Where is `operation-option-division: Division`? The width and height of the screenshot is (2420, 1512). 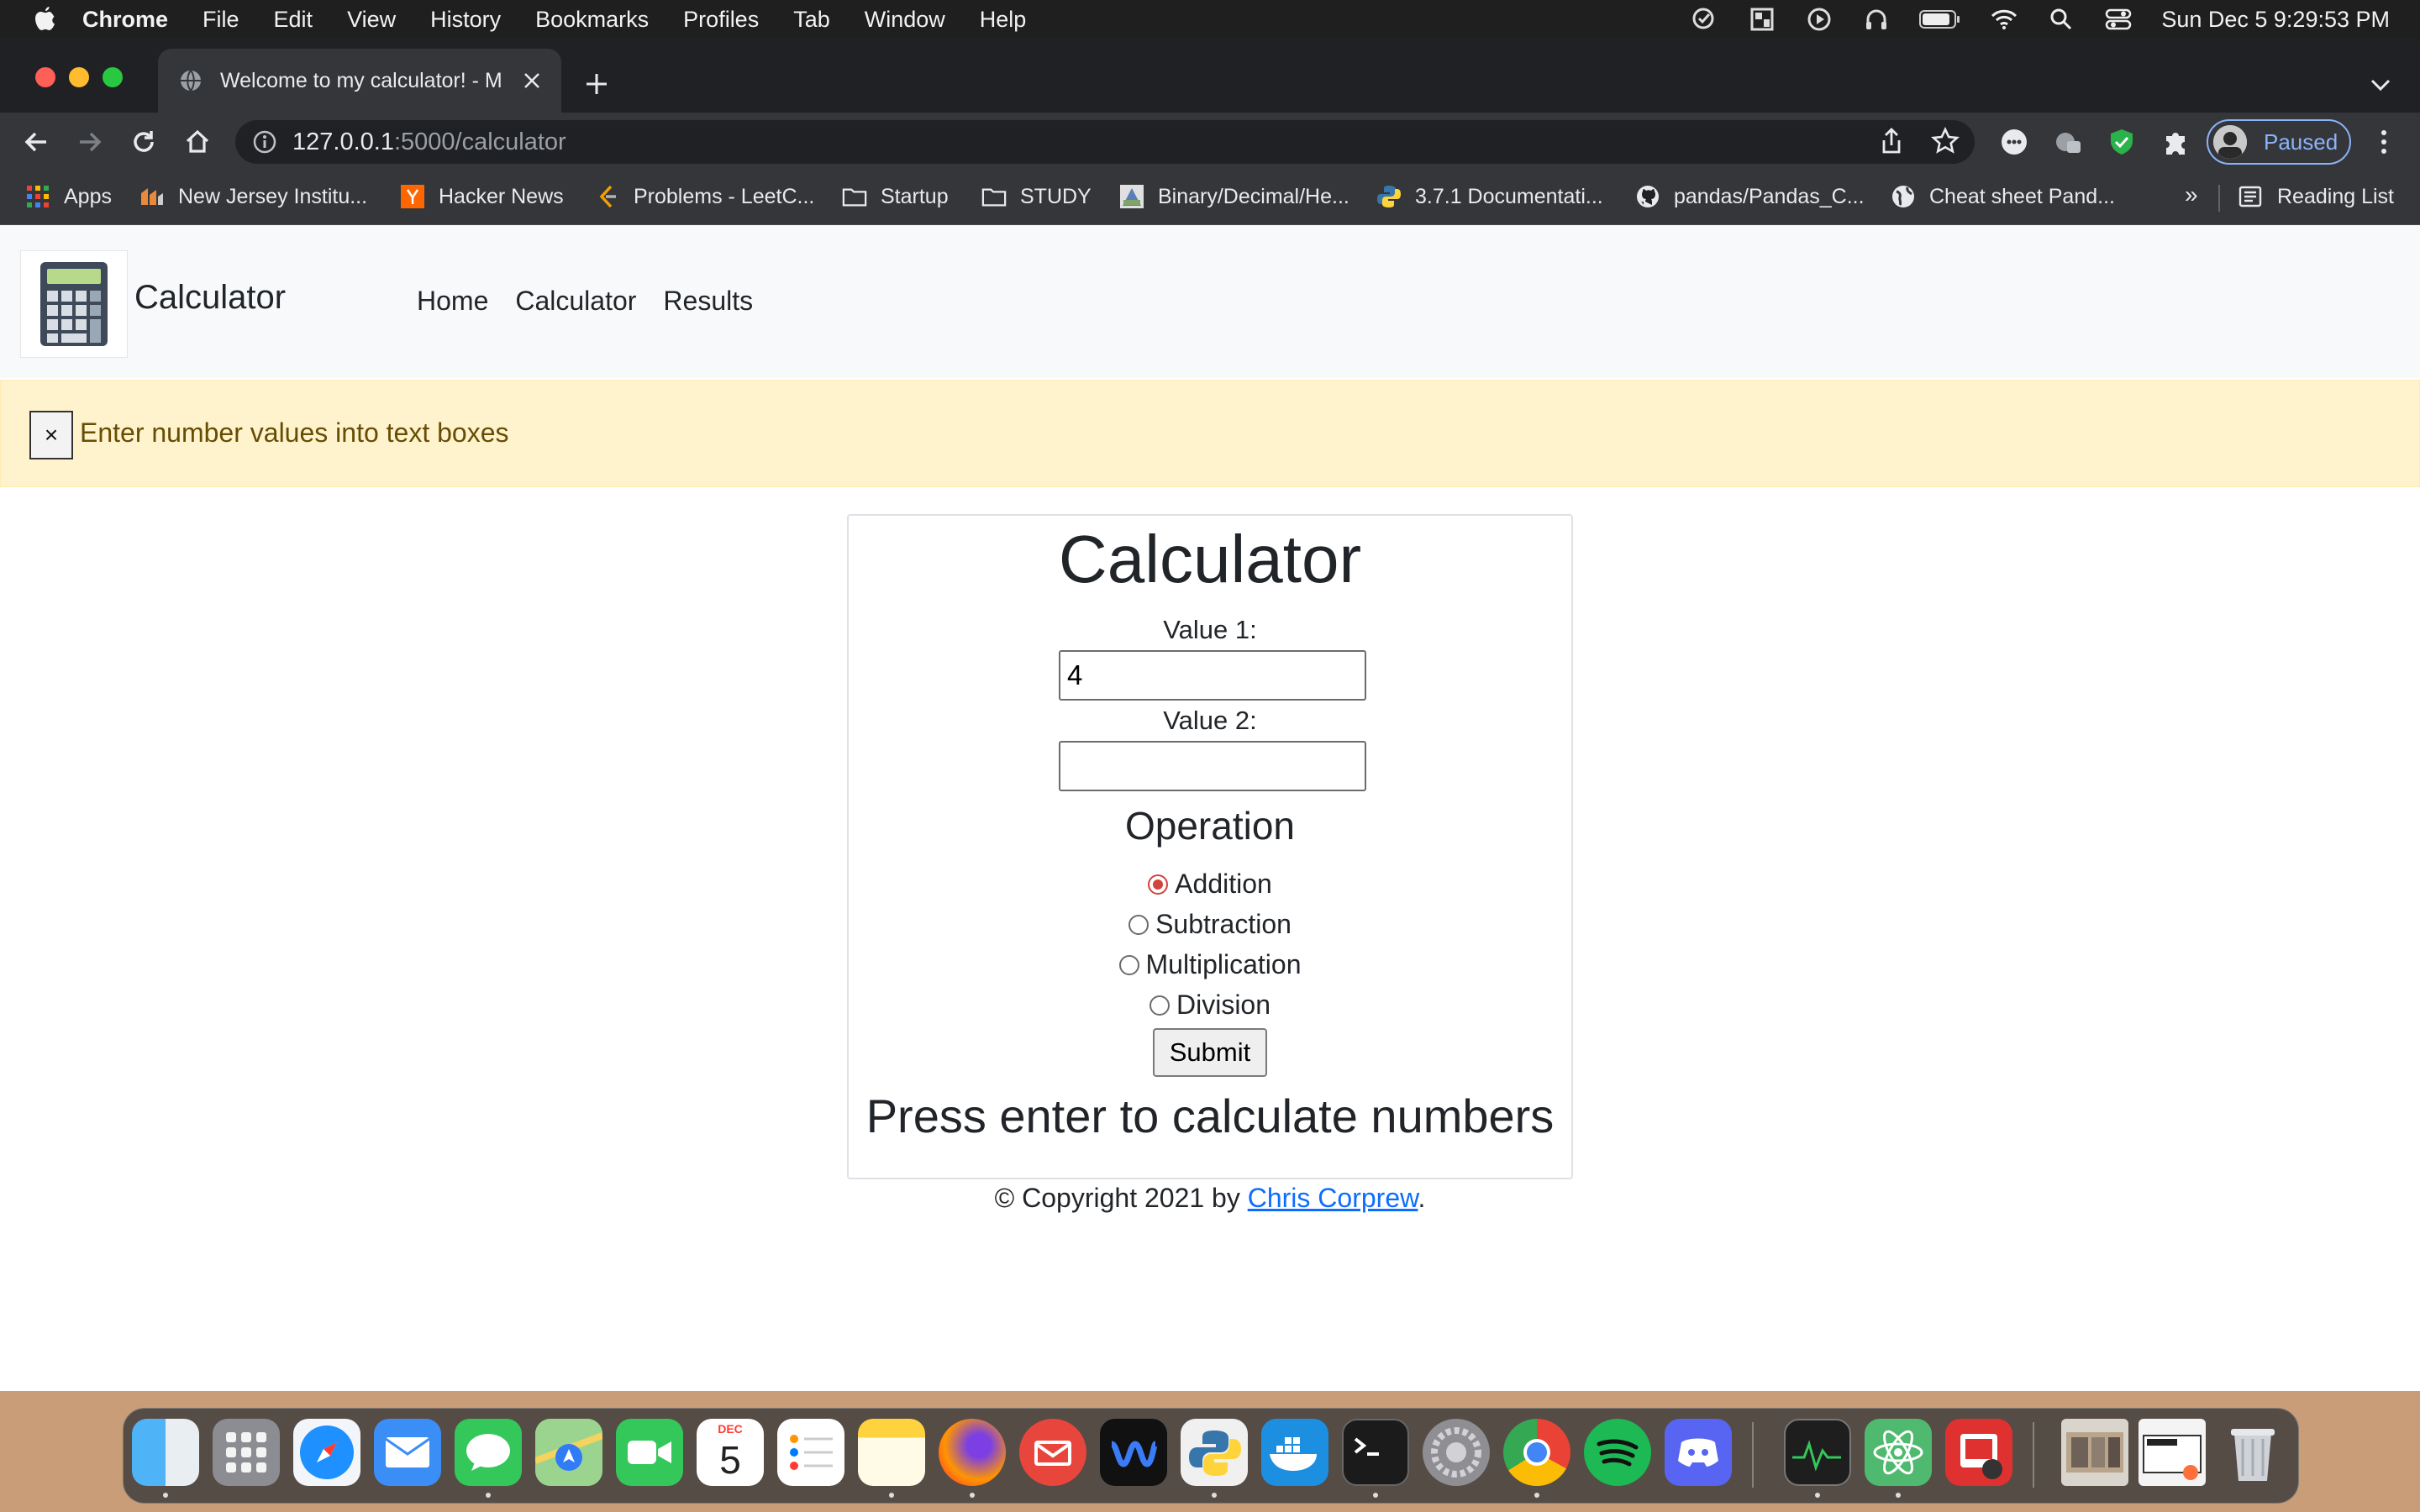
operation-option-division: Division is located at coordinates (1210, 1005).